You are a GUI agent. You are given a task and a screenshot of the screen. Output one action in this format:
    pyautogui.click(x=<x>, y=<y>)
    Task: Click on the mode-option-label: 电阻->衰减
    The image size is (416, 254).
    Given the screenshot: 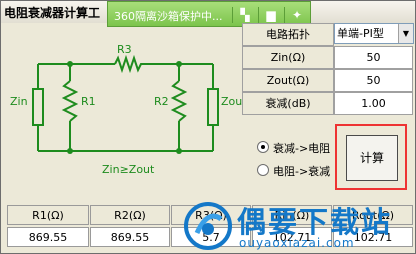 What is the action you would take?
    pyautogui.click(x=301, y=171)
    